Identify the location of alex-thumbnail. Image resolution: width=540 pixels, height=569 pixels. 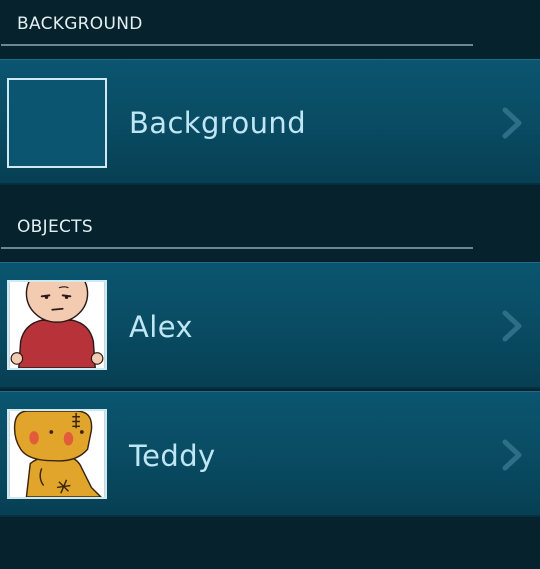
(57, 325).